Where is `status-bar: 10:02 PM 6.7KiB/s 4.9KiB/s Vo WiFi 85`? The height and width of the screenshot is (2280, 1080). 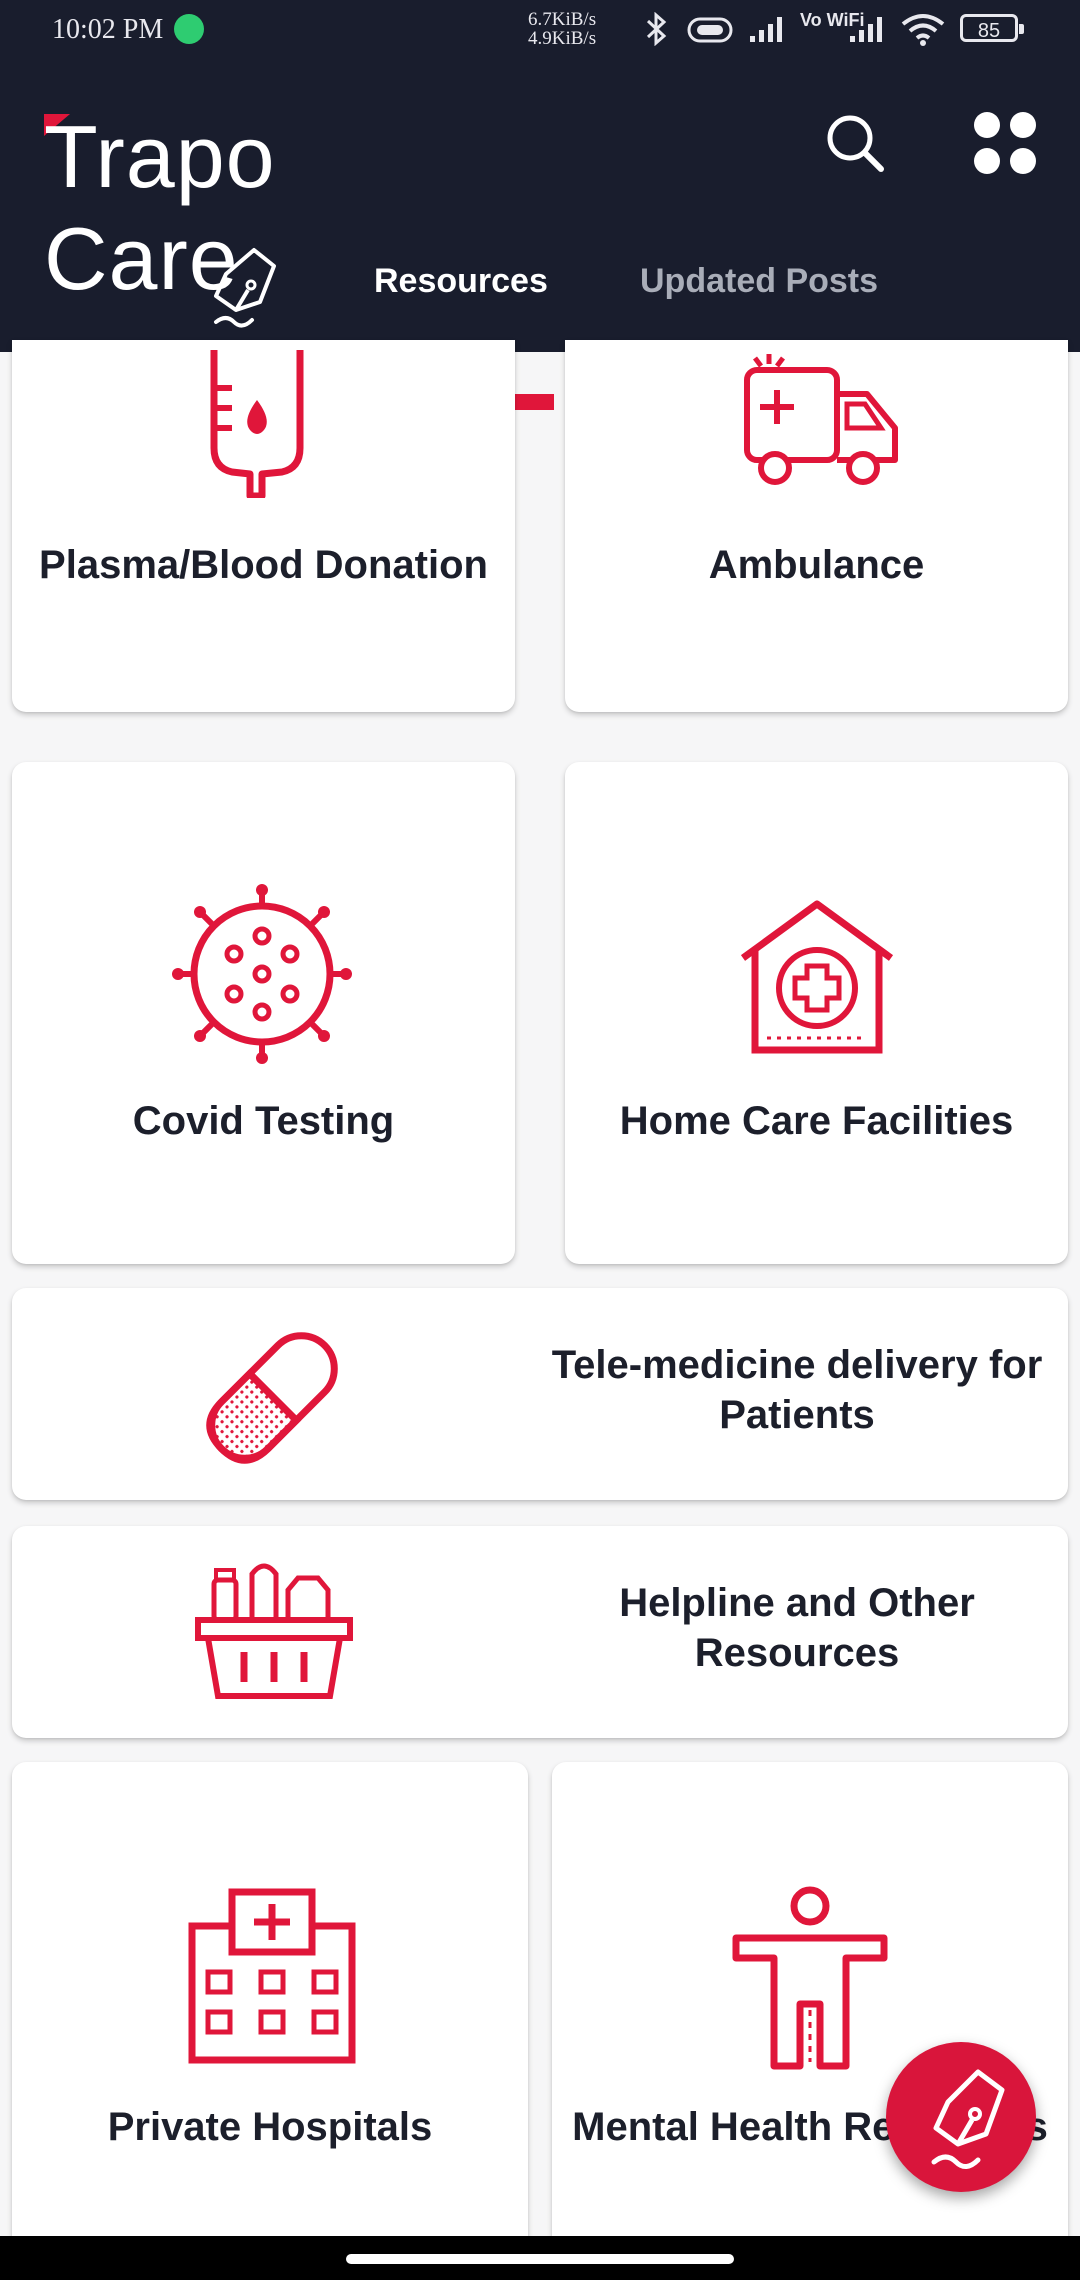 status-bar: 10:02 PM 6.7KiB/s 4.9KiB/s Vo WiFi 85 is located at coordinates (540, 30).